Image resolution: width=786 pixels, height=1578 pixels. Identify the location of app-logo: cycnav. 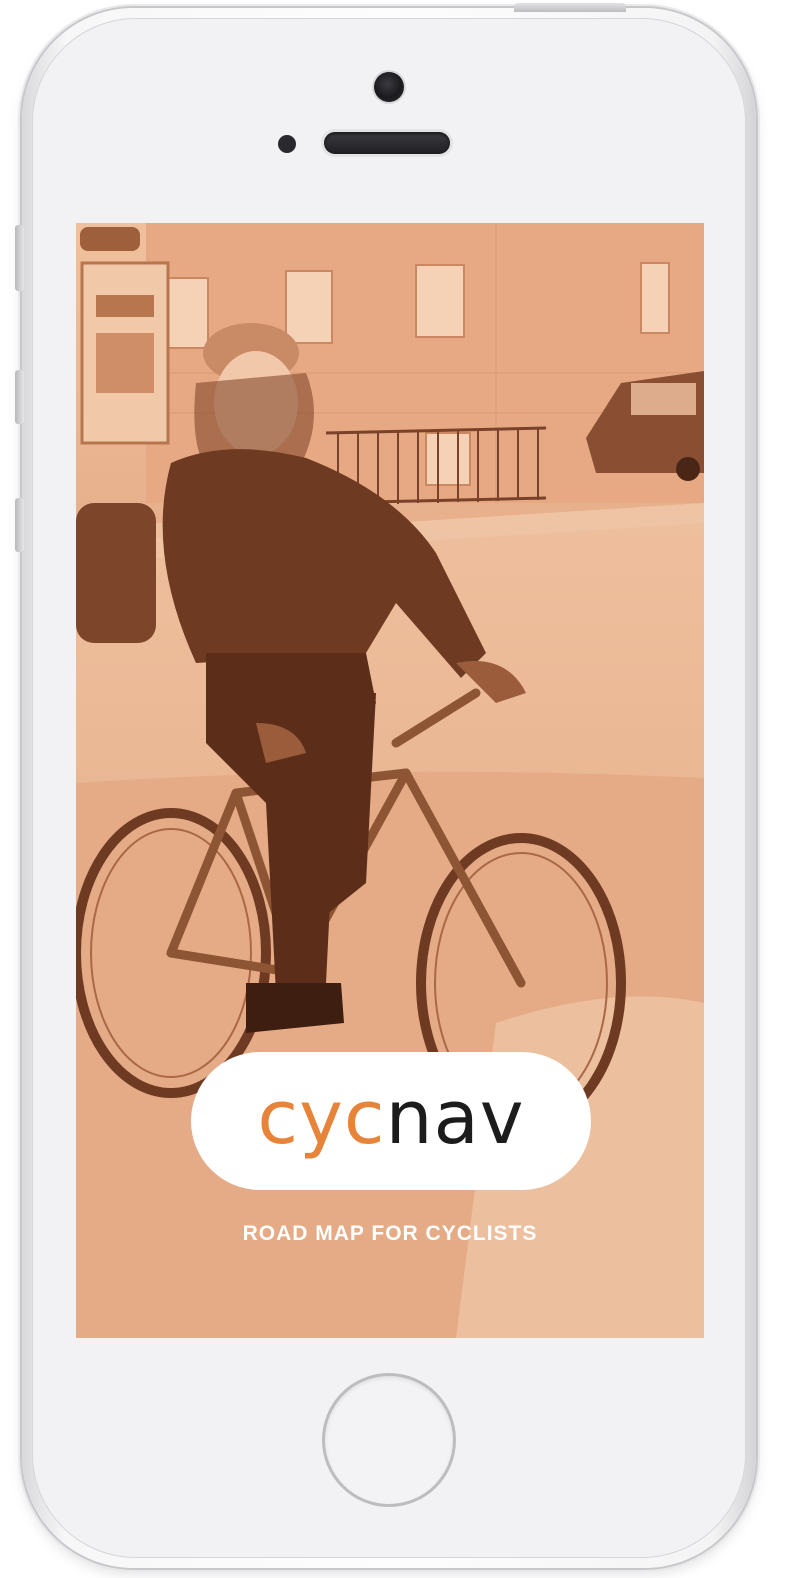
(390, 1118).